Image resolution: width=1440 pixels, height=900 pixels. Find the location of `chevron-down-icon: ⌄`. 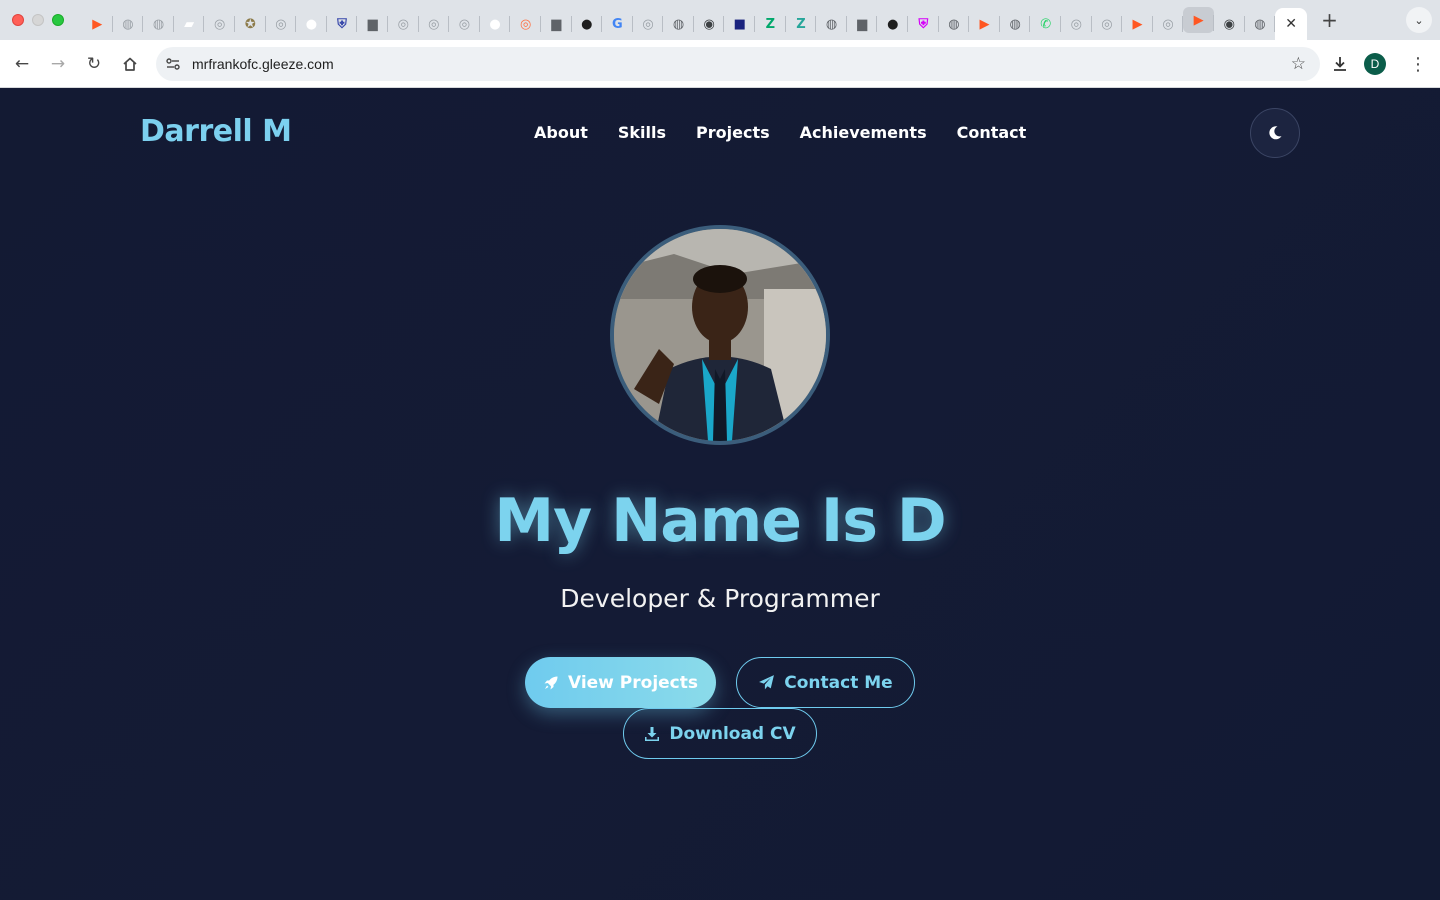

chevron-down-icon: ⌄ is located at coordinates (1419, 20).